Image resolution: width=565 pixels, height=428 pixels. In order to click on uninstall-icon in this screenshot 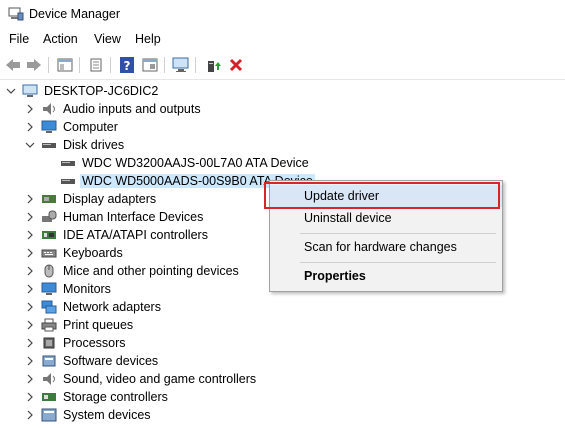, I will do `click(236, 65)`.